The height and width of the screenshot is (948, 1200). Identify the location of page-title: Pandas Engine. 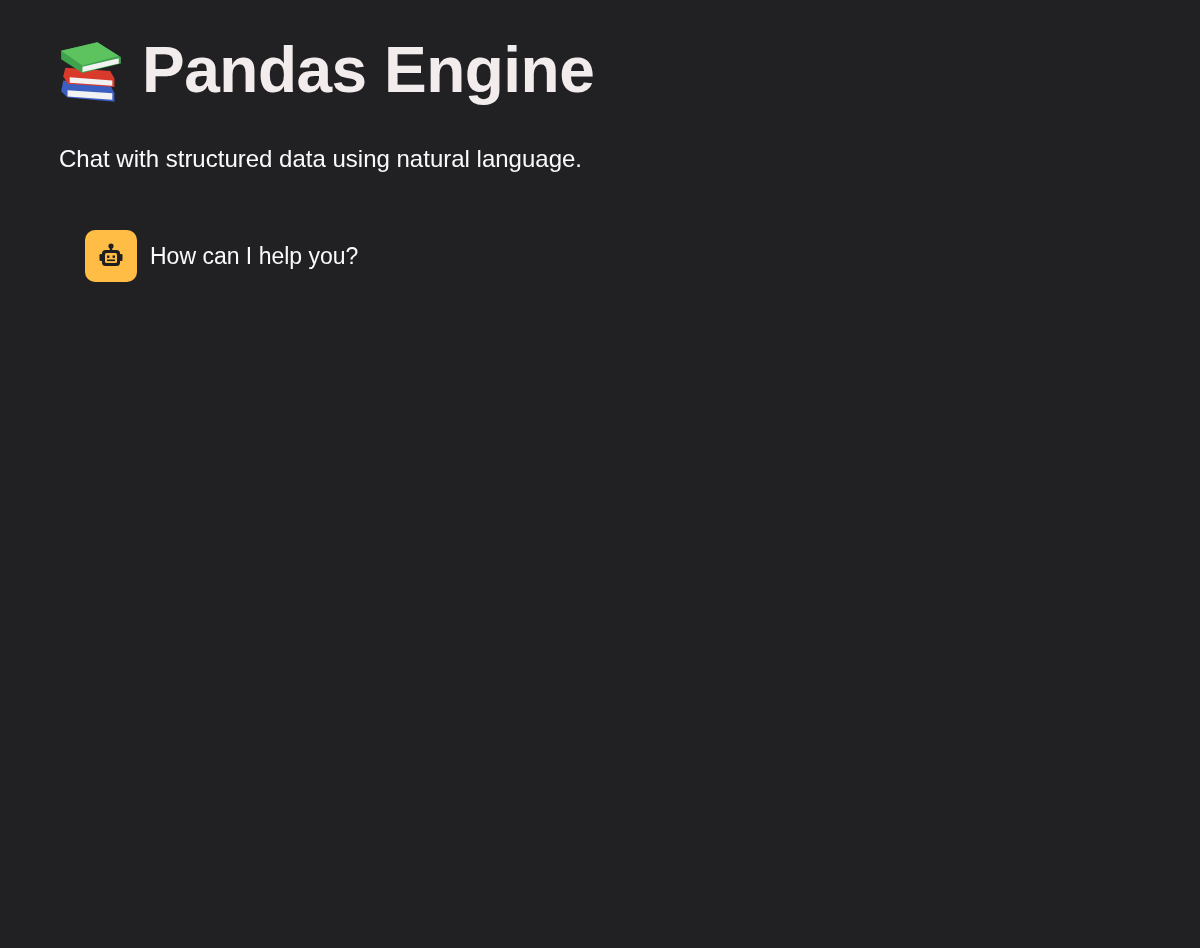
(368, 70).